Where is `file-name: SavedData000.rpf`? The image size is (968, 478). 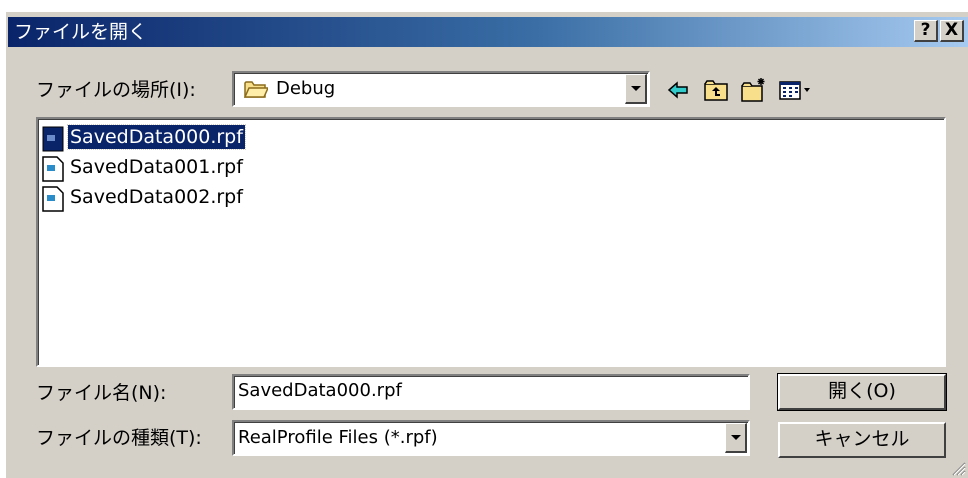
file-name: SavedData000.rpf is located at coordinates (156, 137).